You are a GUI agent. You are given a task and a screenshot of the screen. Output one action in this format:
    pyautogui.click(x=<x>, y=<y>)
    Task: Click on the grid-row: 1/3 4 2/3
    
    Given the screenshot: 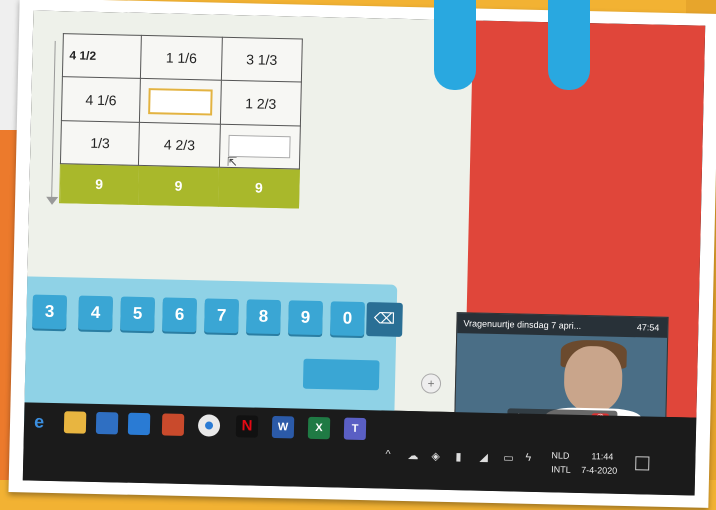 What is the action you would take?
    pyautogui.click(x=180, y=145)
    